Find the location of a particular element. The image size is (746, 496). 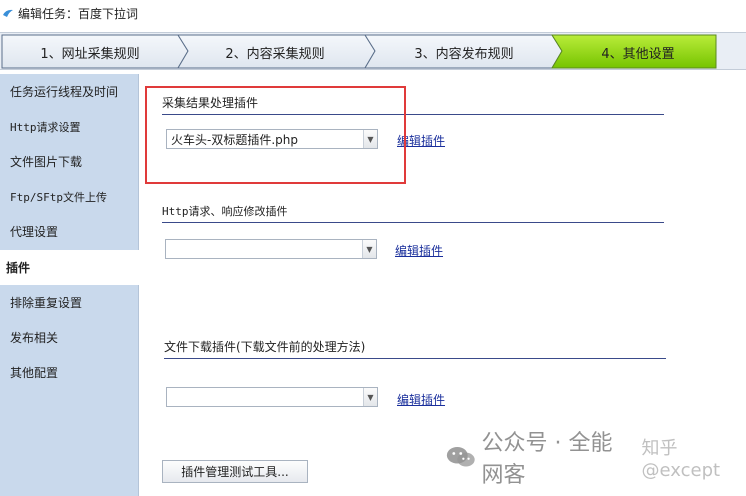

step-1: 1、网址采集规则 is located at coordinates (90, 52).